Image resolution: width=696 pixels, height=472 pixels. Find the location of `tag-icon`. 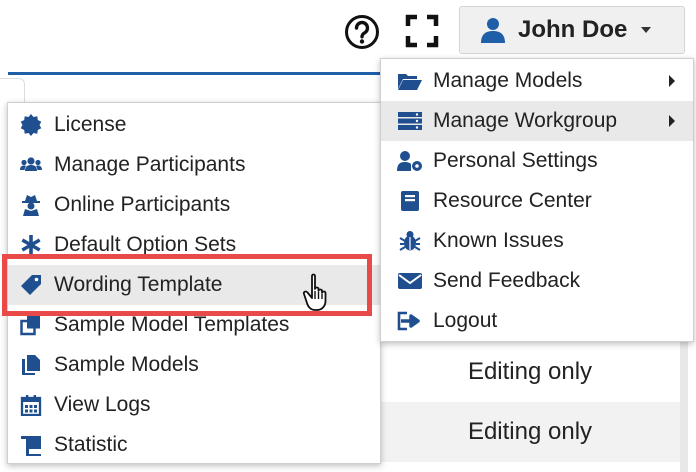

tag-icon is located at coordinates (31, 285).